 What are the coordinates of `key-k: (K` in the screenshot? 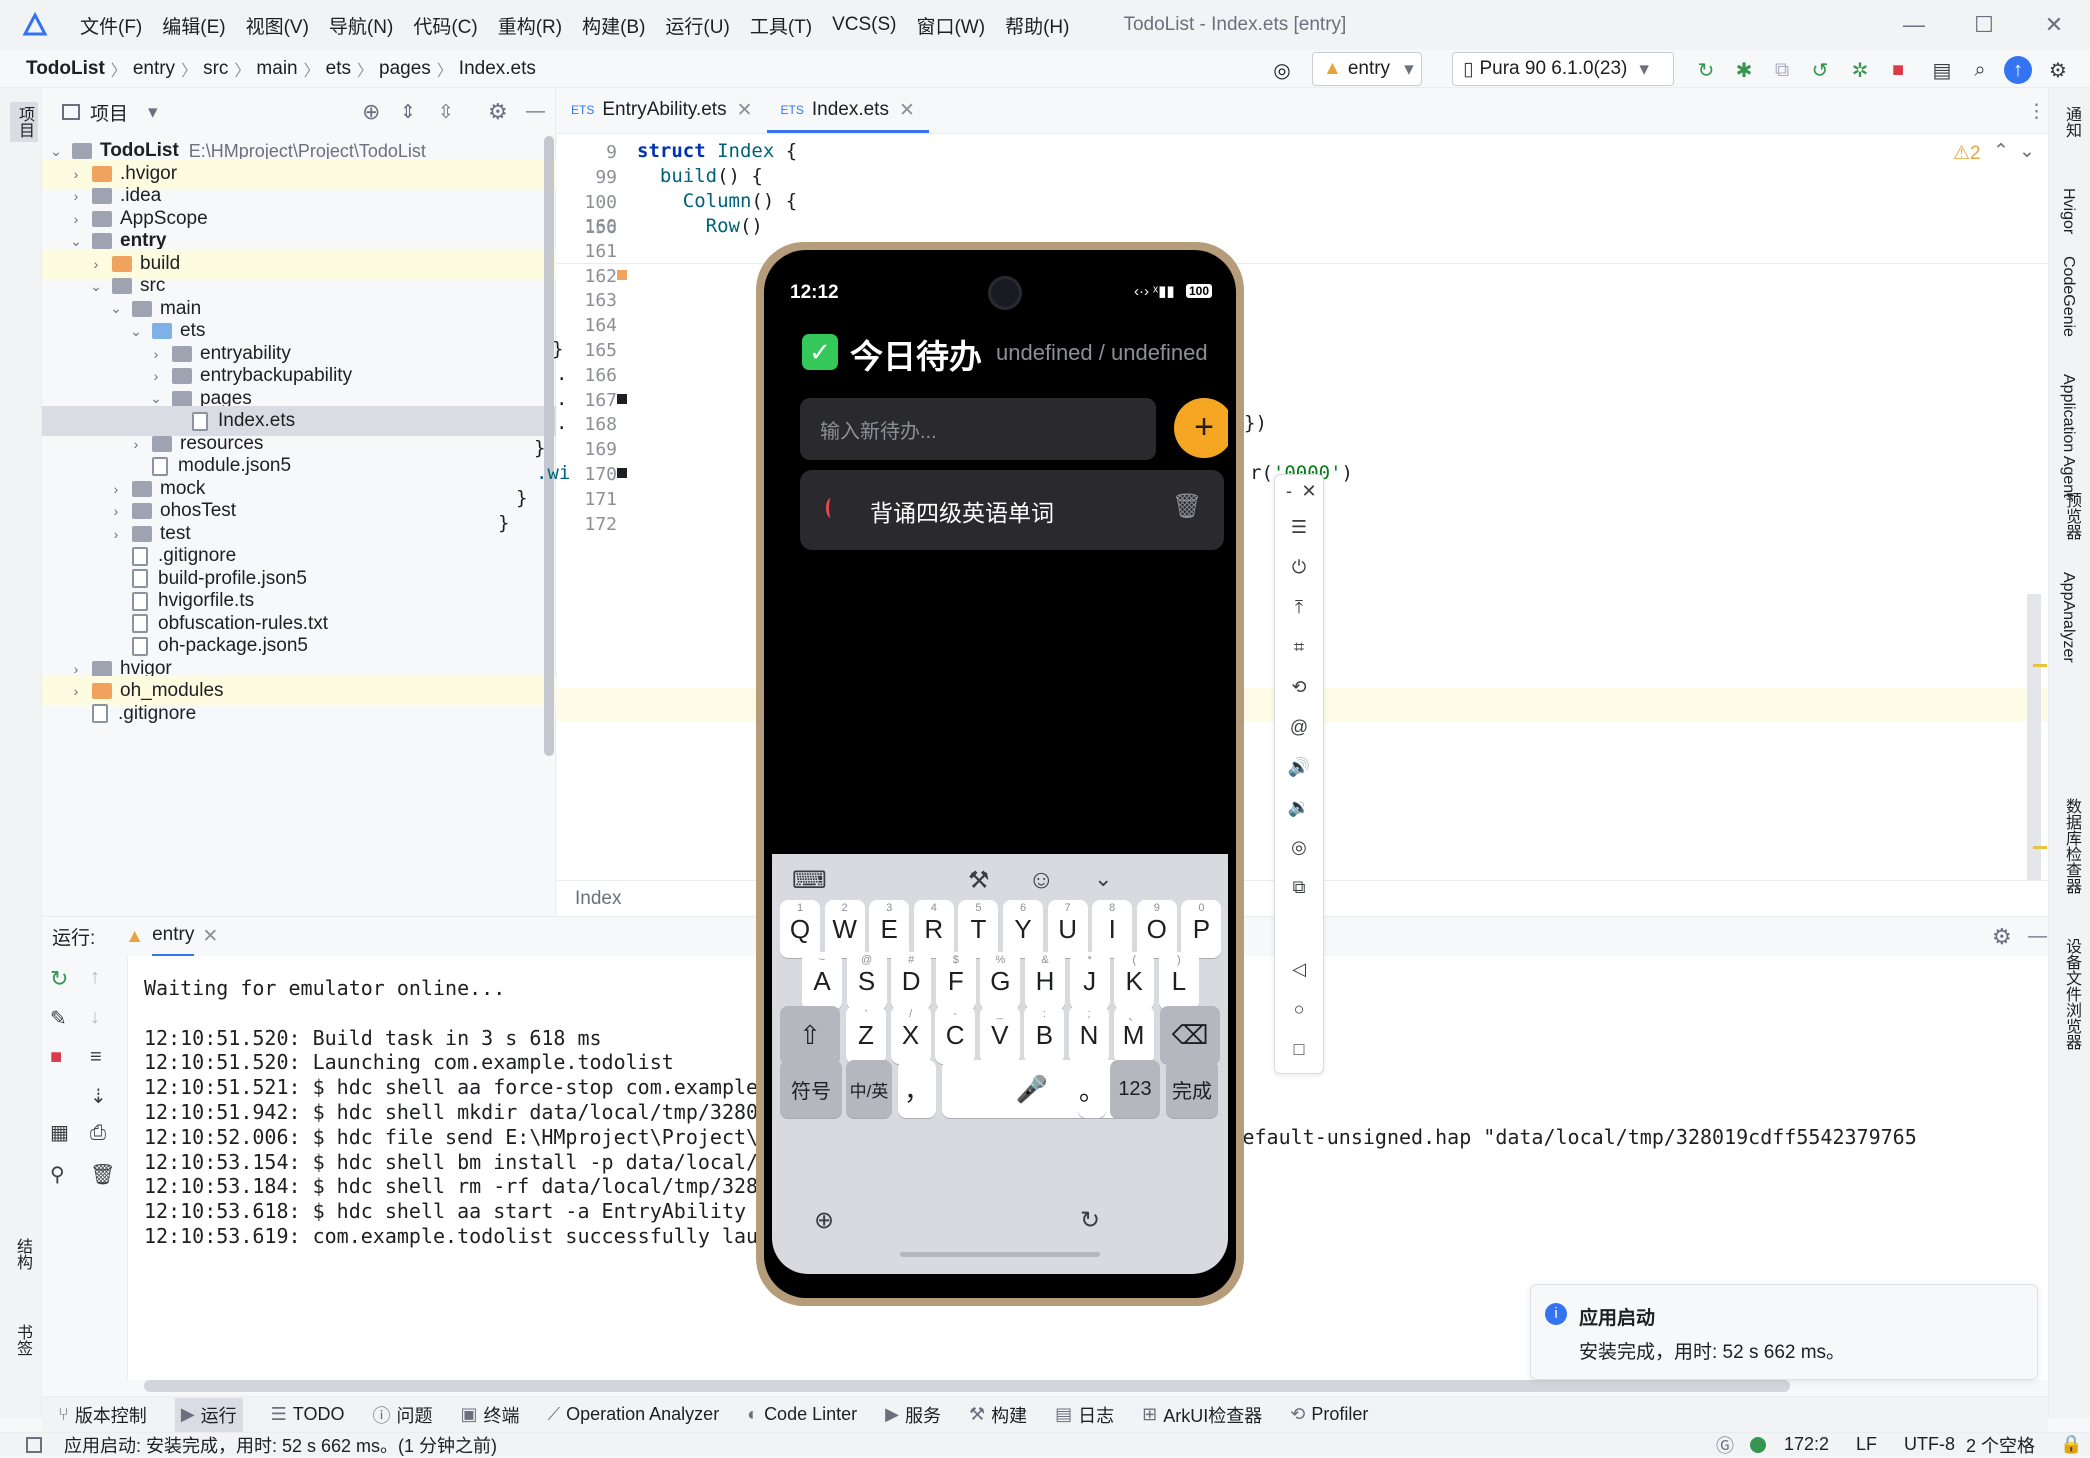 It's located at (1134, 981).